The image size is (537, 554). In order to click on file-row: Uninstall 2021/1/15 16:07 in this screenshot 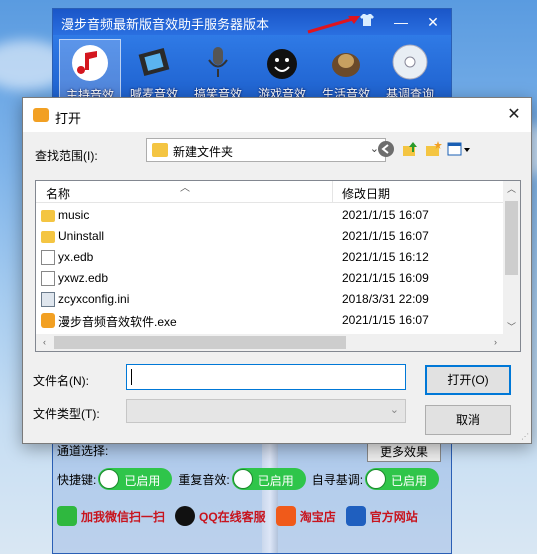, I will do `click(270, 236)`.